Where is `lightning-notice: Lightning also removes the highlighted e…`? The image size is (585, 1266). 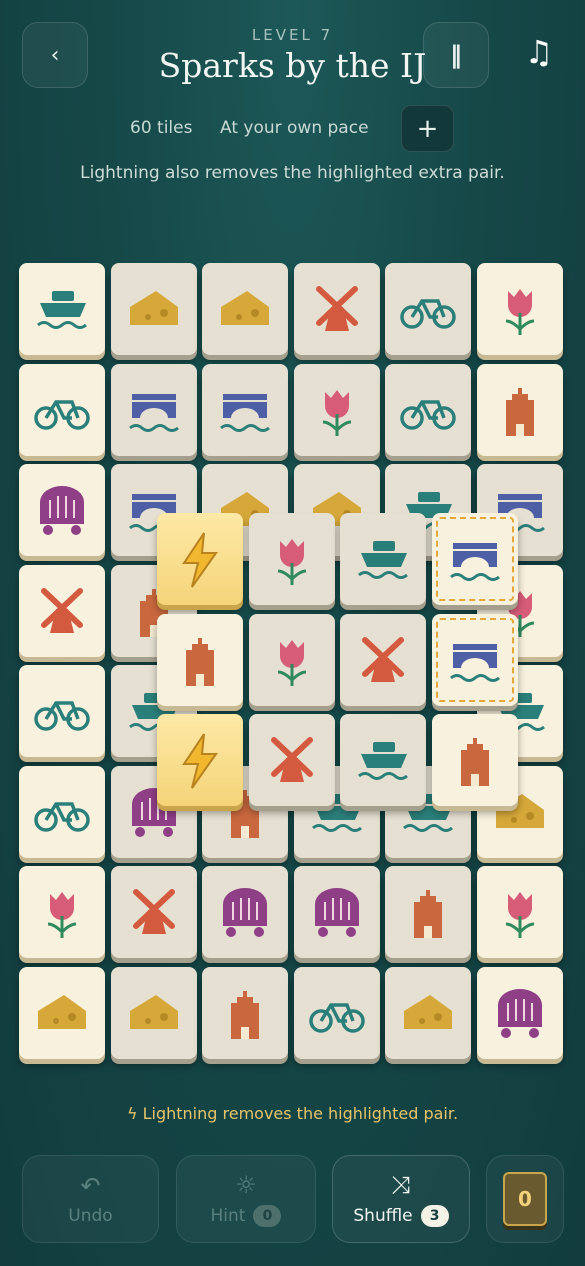 lightning-notice: Lightning also removes the highlighted e… is located at coordinates (292, 173).